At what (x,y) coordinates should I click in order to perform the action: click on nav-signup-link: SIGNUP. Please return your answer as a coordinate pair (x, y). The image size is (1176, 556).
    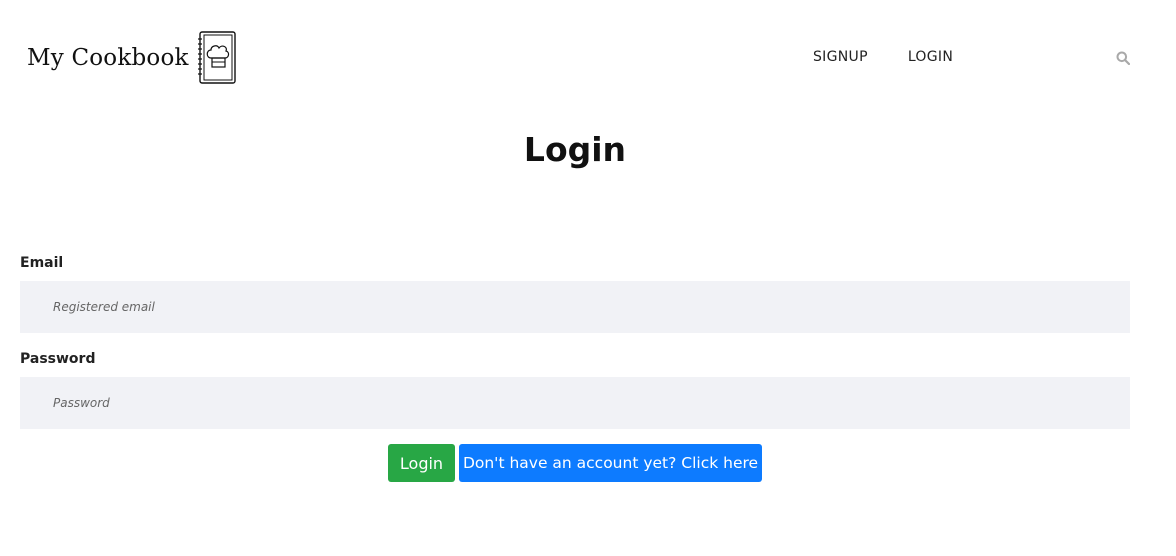
    Looking at the image, I should click on (840, 57).